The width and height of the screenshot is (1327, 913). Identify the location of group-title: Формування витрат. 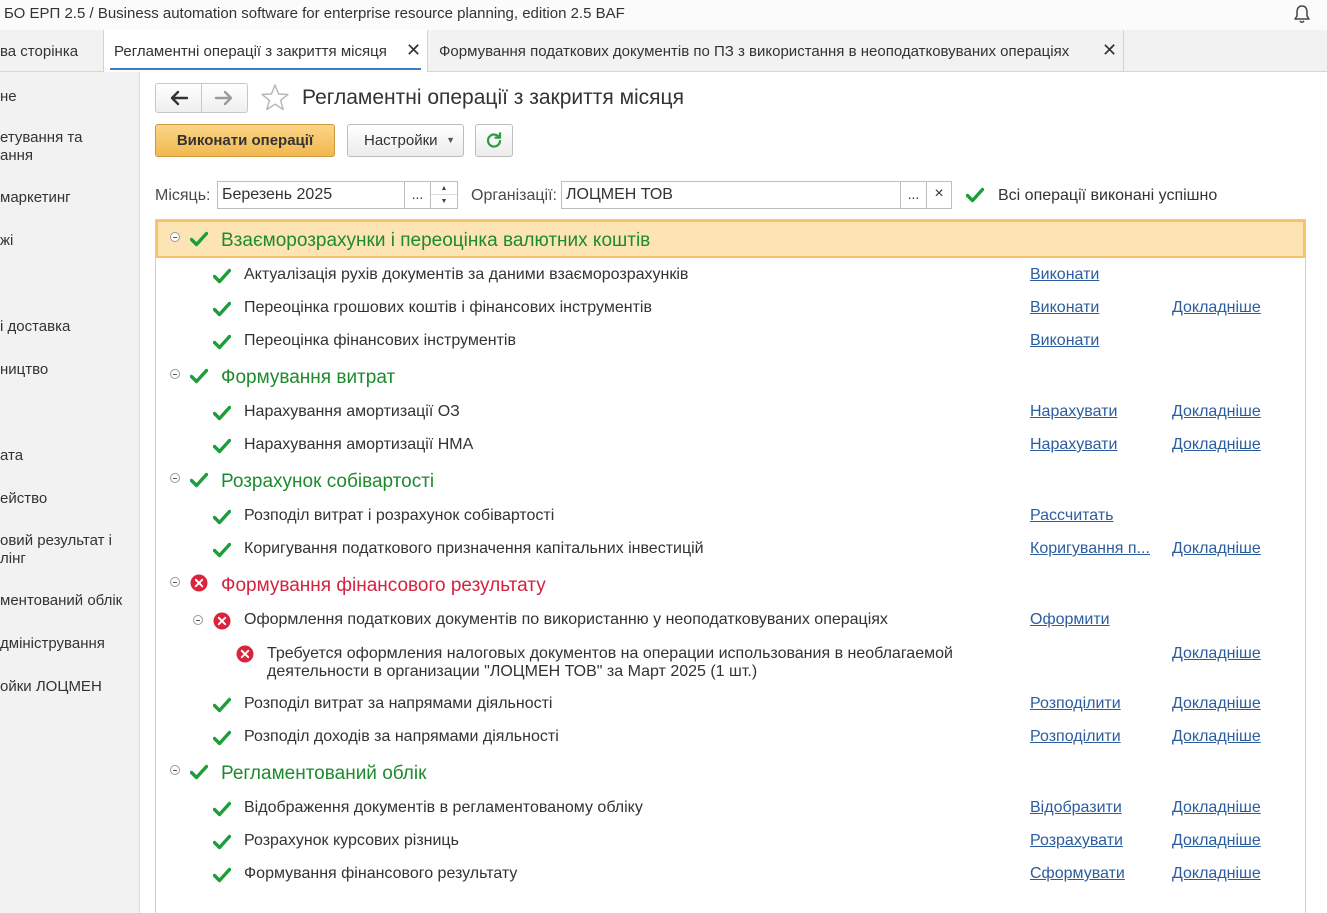
(308, 377).